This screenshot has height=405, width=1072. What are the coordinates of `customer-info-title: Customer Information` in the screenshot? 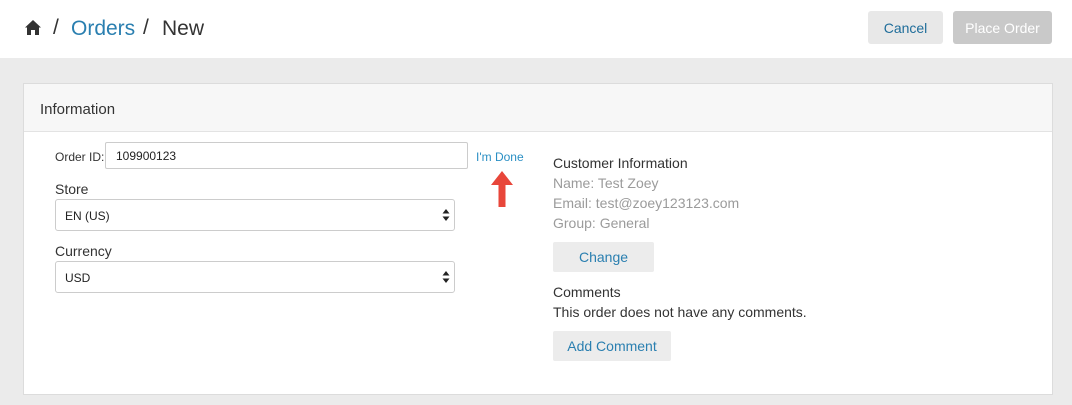 It's located at (620, 163).